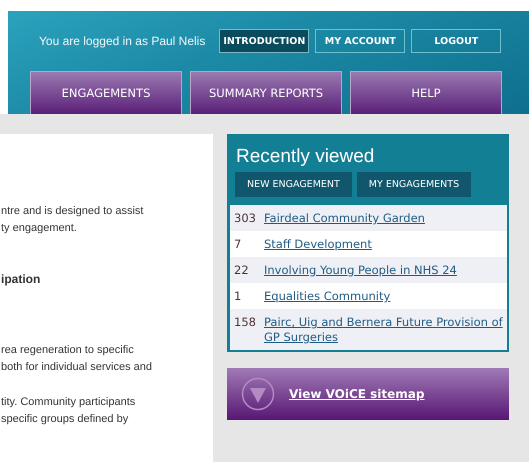 This screenshot has height=462, width=529. What do you see at coordinates (266, 92) in the screenshot?
I see `nav-tab: SUMMARY REPORTS` at bounding box center [266, 92].